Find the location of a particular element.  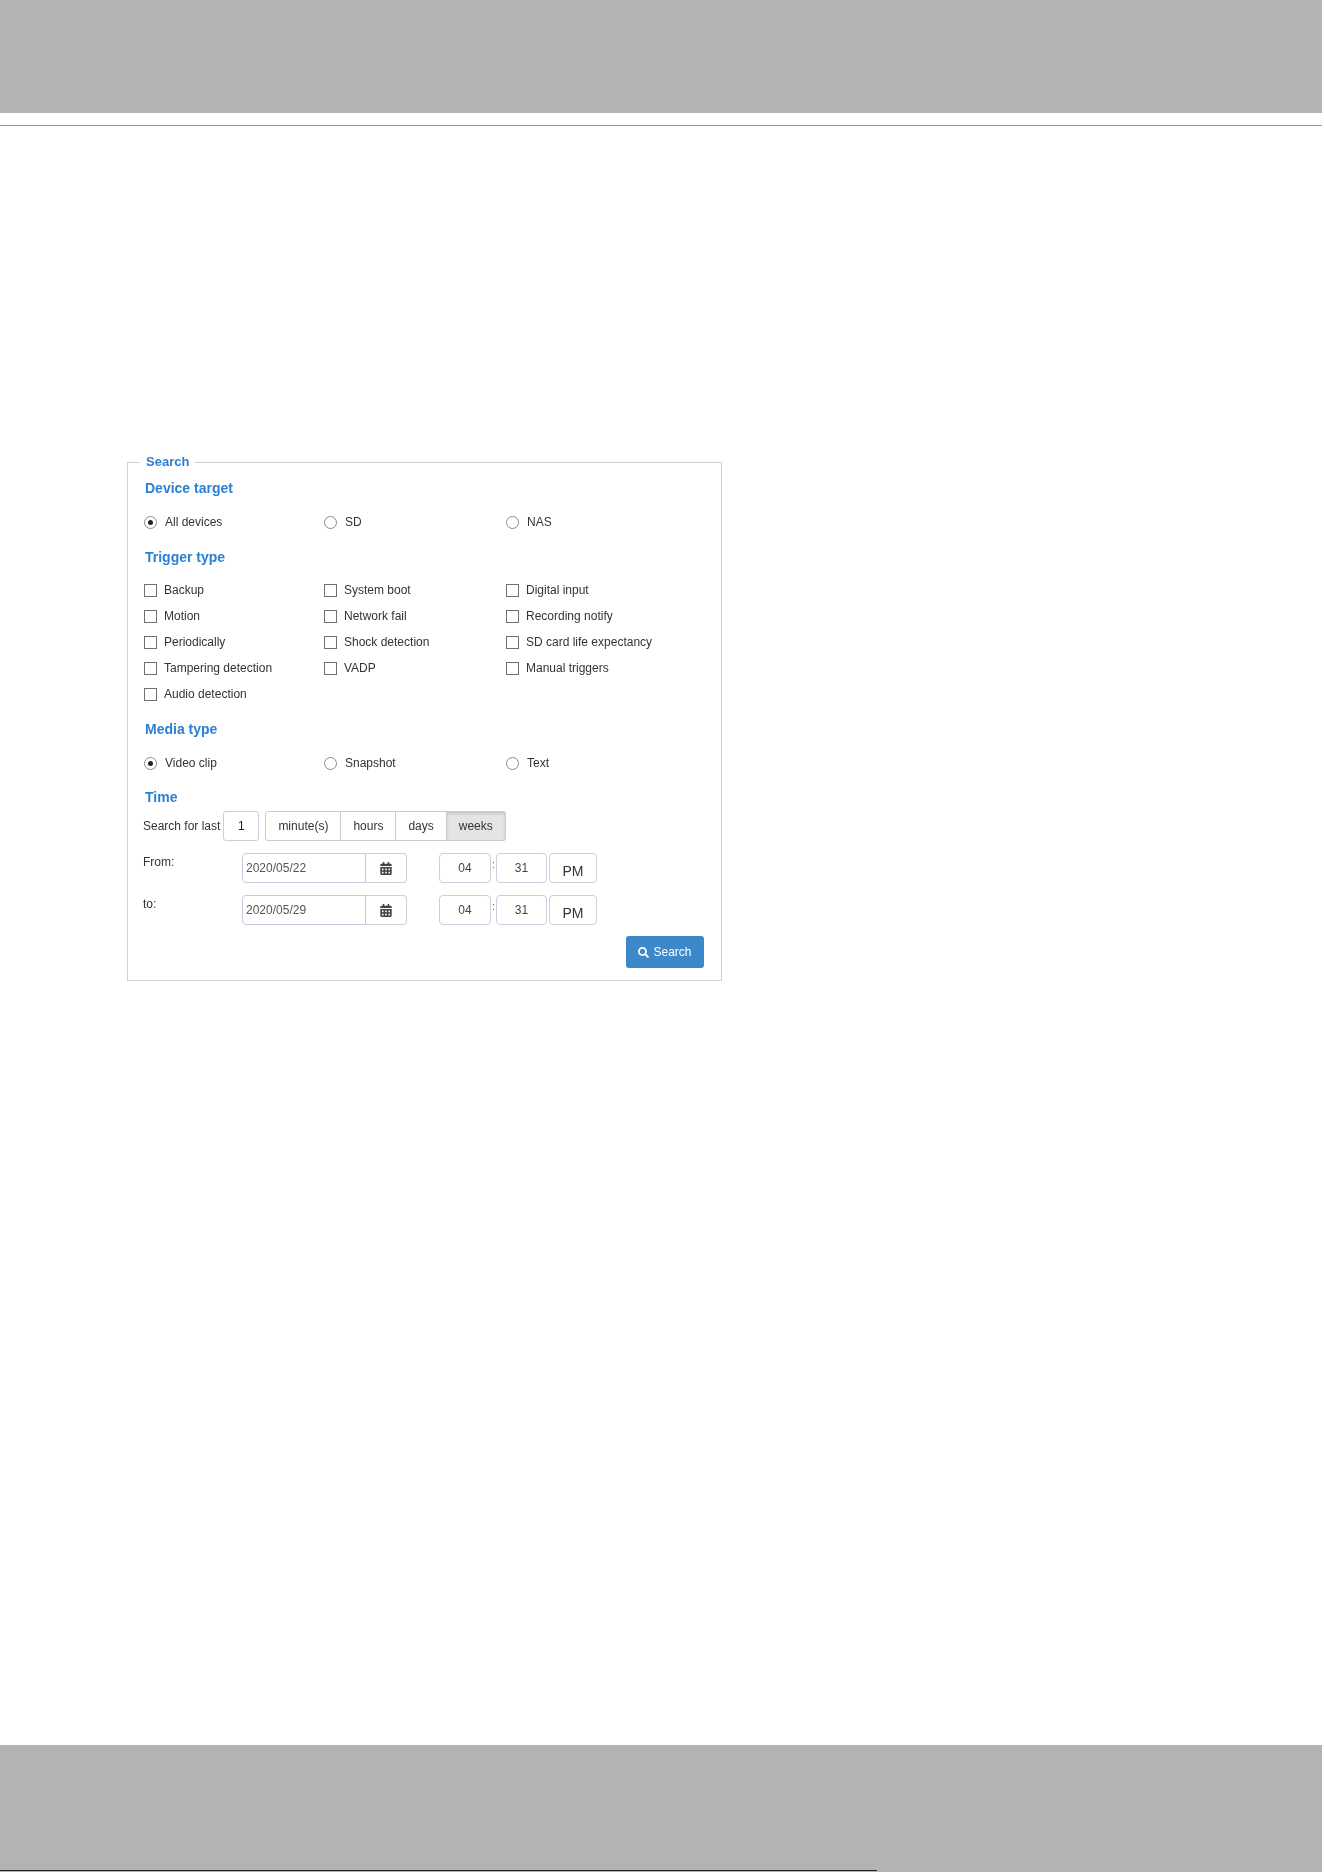

search-last-label: Search for last is located at coordinates (182, 826).